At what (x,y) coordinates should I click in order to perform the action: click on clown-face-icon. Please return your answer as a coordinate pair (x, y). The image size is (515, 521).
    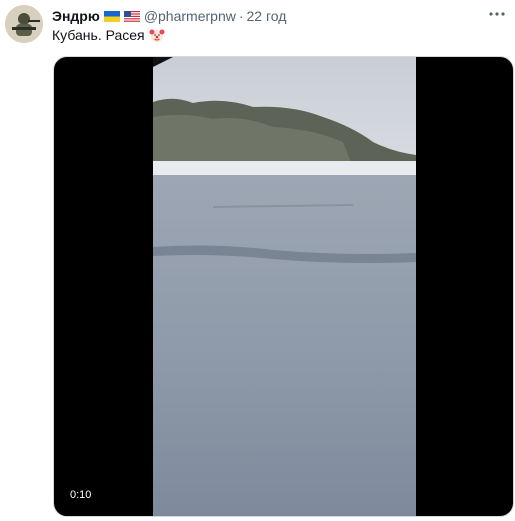
    Looking at the image, I should click on (157, 35).